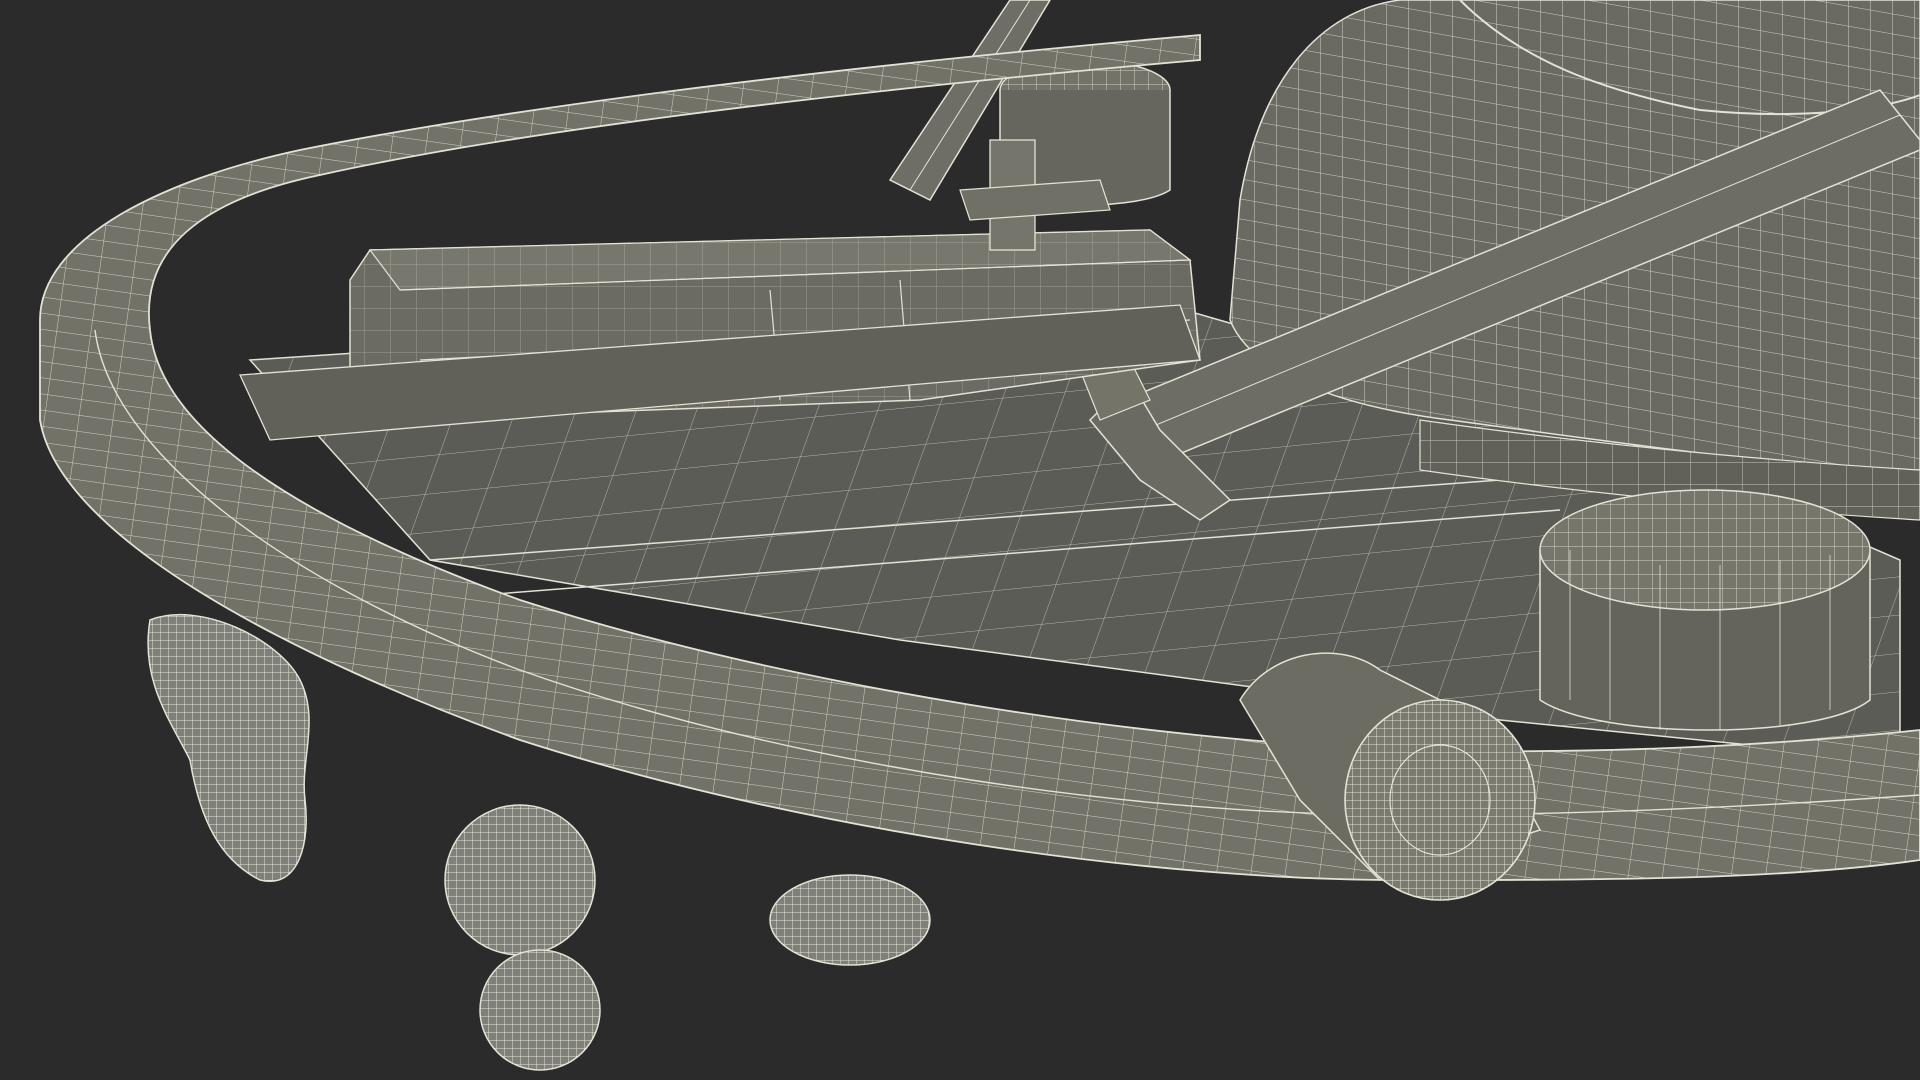 Image resolution: width=1920 pixels, height=1080 pixels. What do you see at coordinates (1705, 610) in the screenshot?
I see `side-pod-cylinder` at bounding box center [1705, 610].